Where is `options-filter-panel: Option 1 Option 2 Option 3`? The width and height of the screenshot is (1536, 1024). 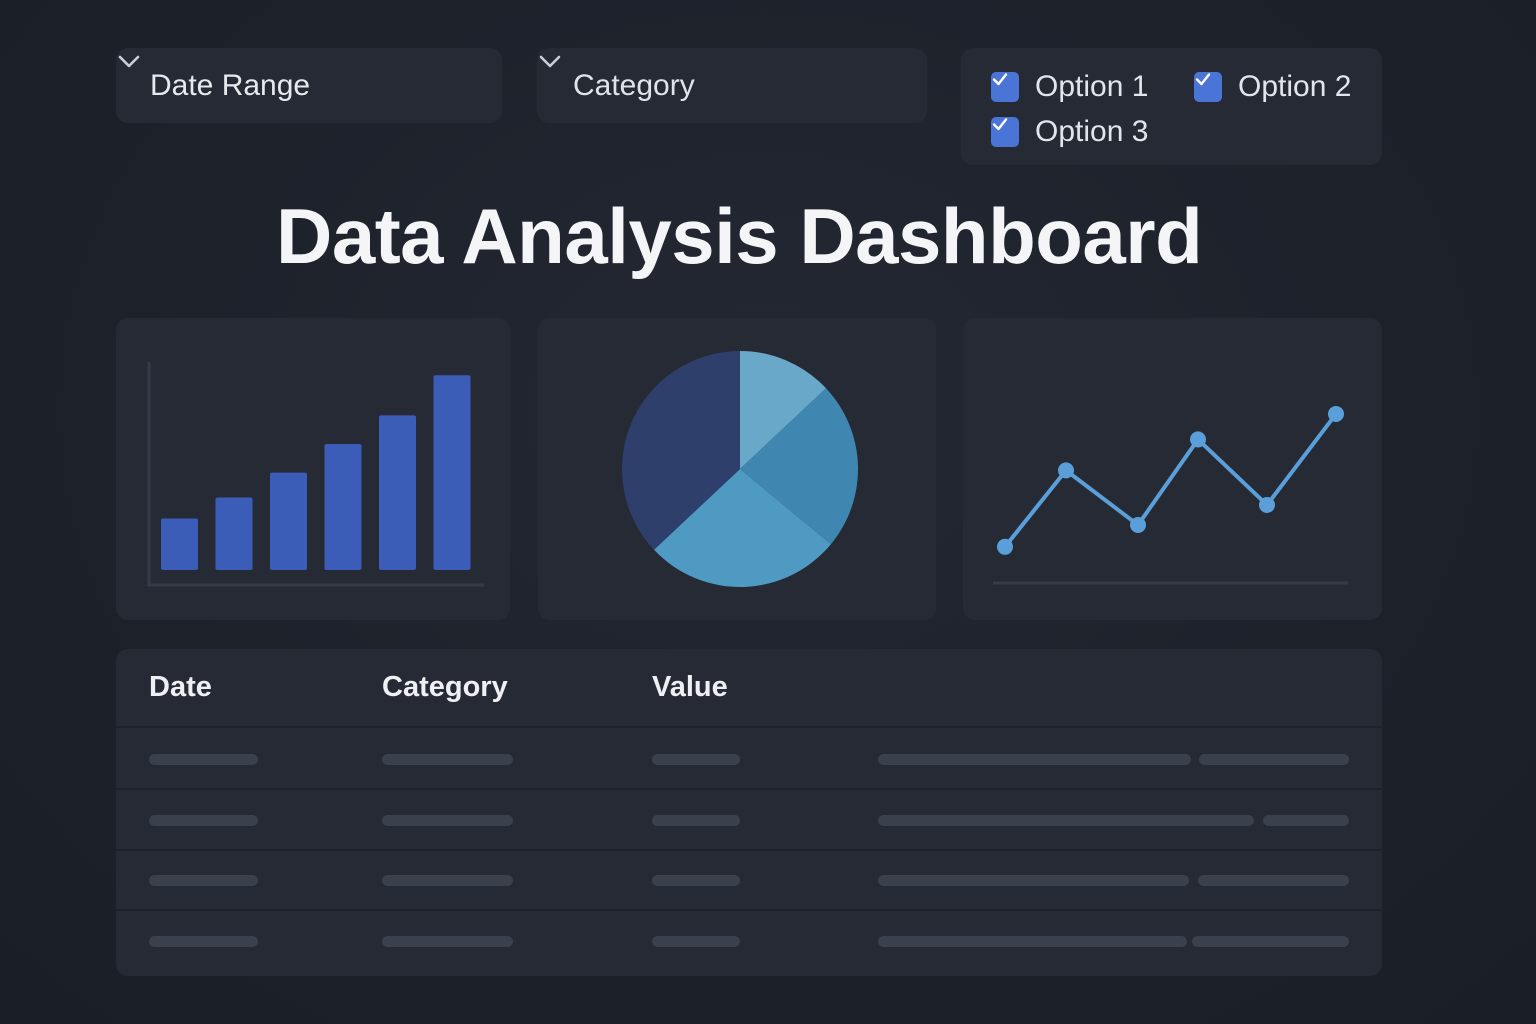 options-filter-panel: Option 1 Option 2 Option 3 is located at coordinates (1171, 106).